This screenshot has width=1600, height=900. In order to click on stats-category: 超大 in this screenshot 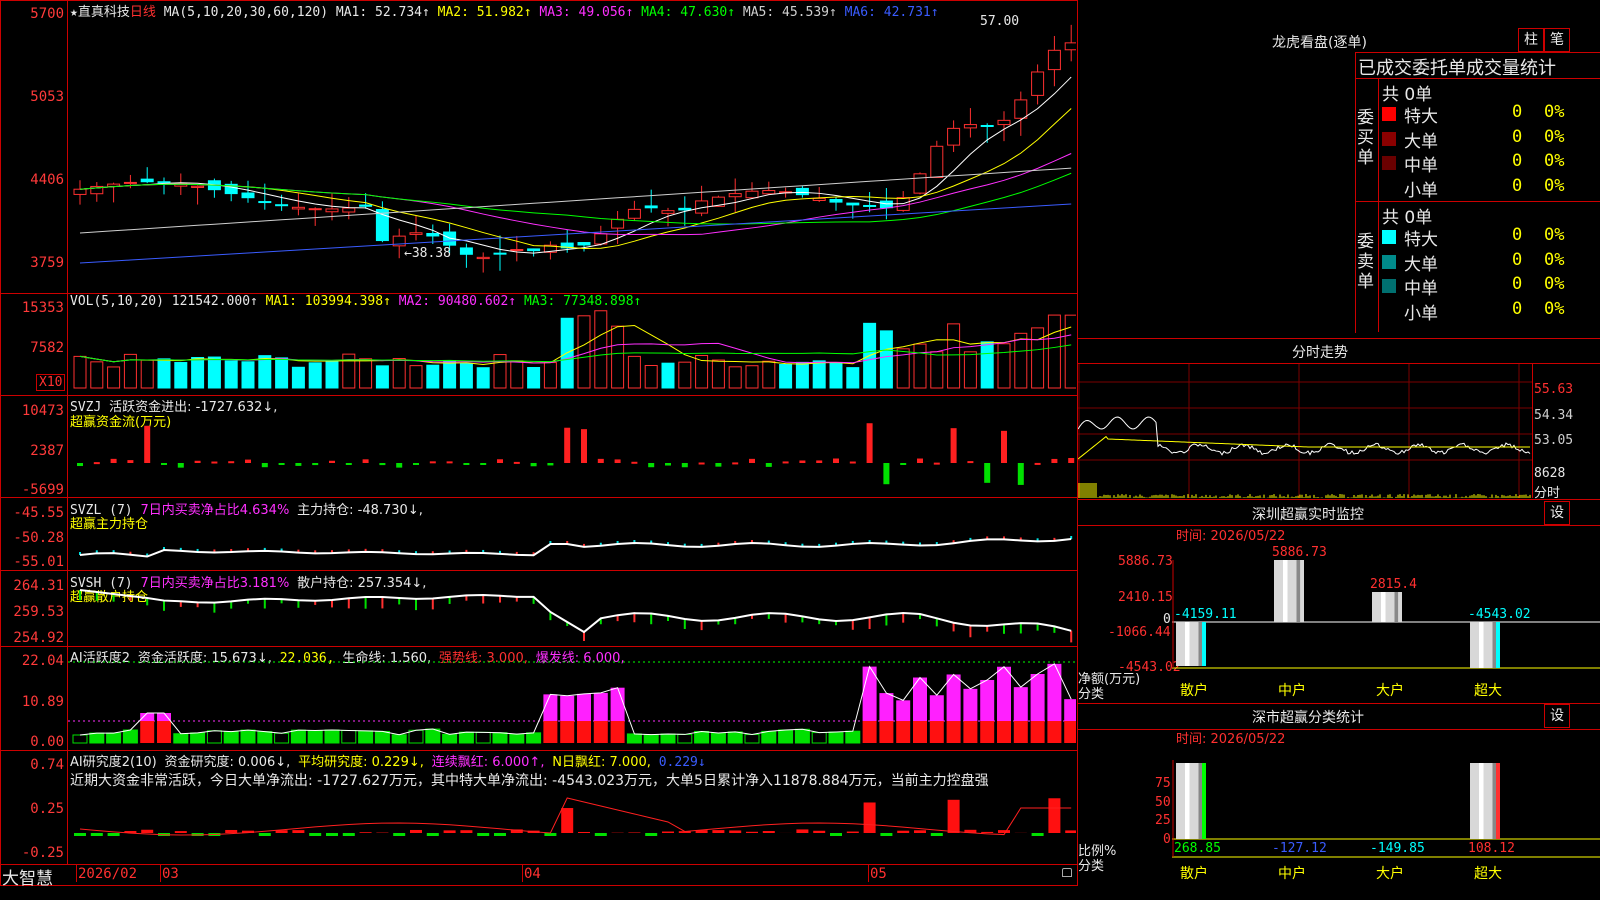, I will do `click(1488, 874)`.